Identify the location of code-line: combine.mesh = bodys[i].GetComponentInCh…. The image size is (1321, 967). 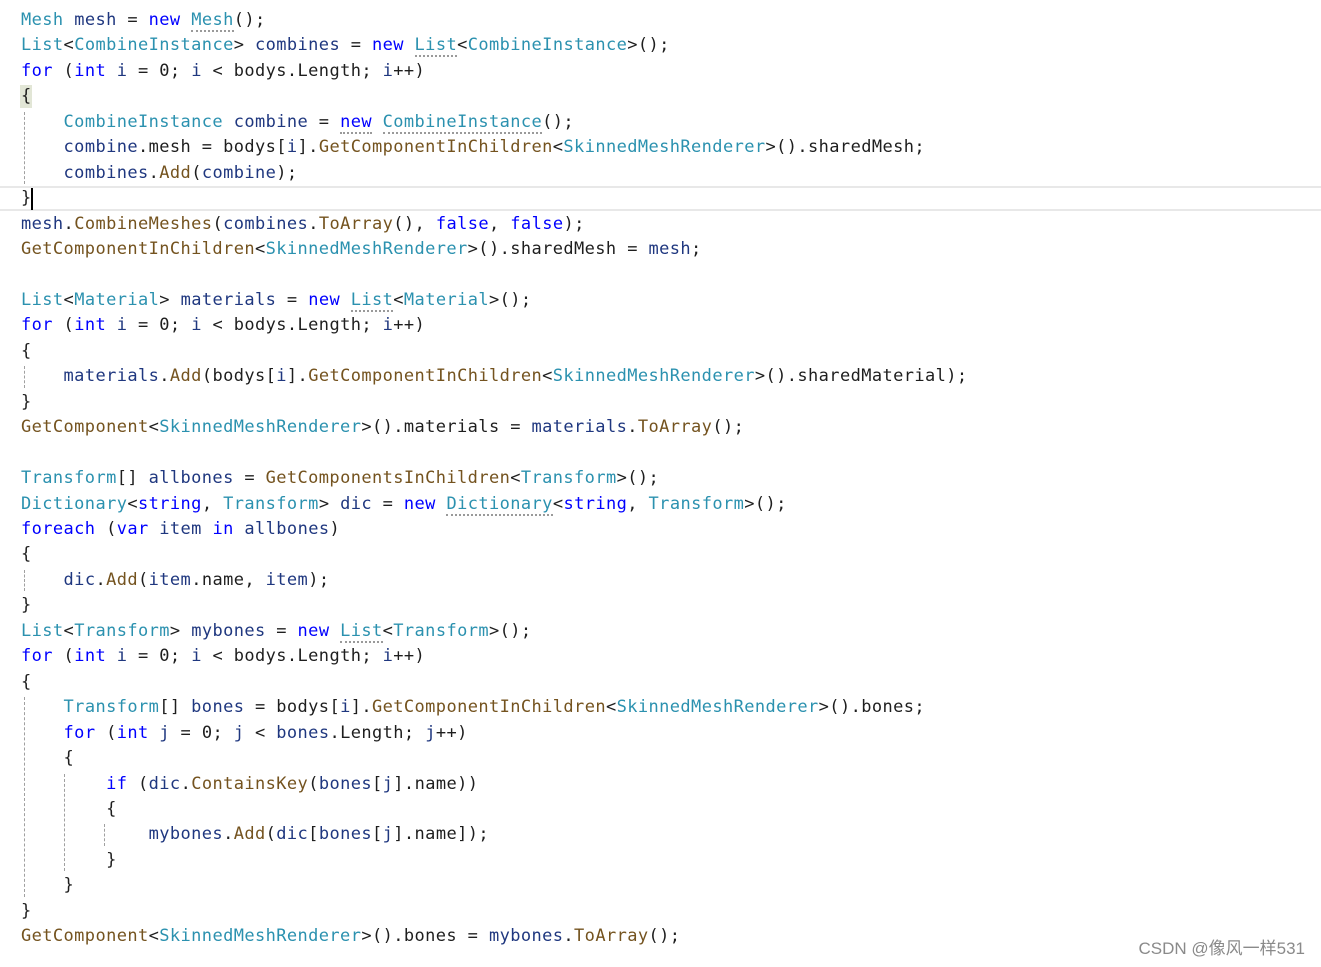
(473, 147).